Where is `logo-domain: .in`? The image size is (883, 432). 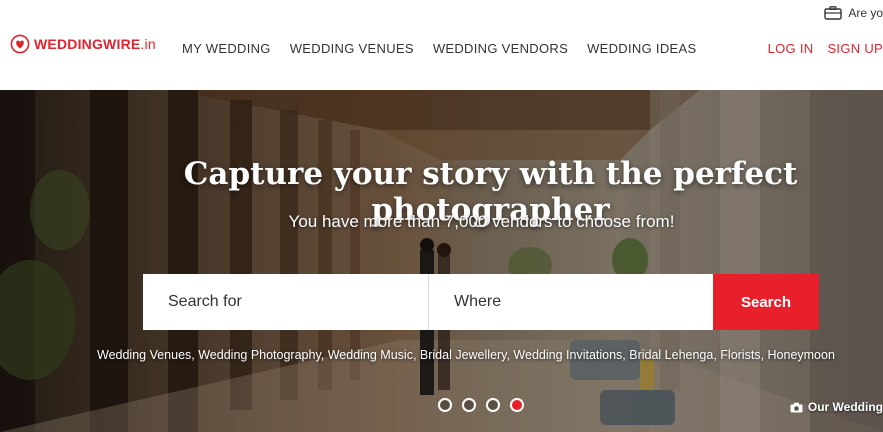 logo-domain: .in is located at coordinates (148, 44).